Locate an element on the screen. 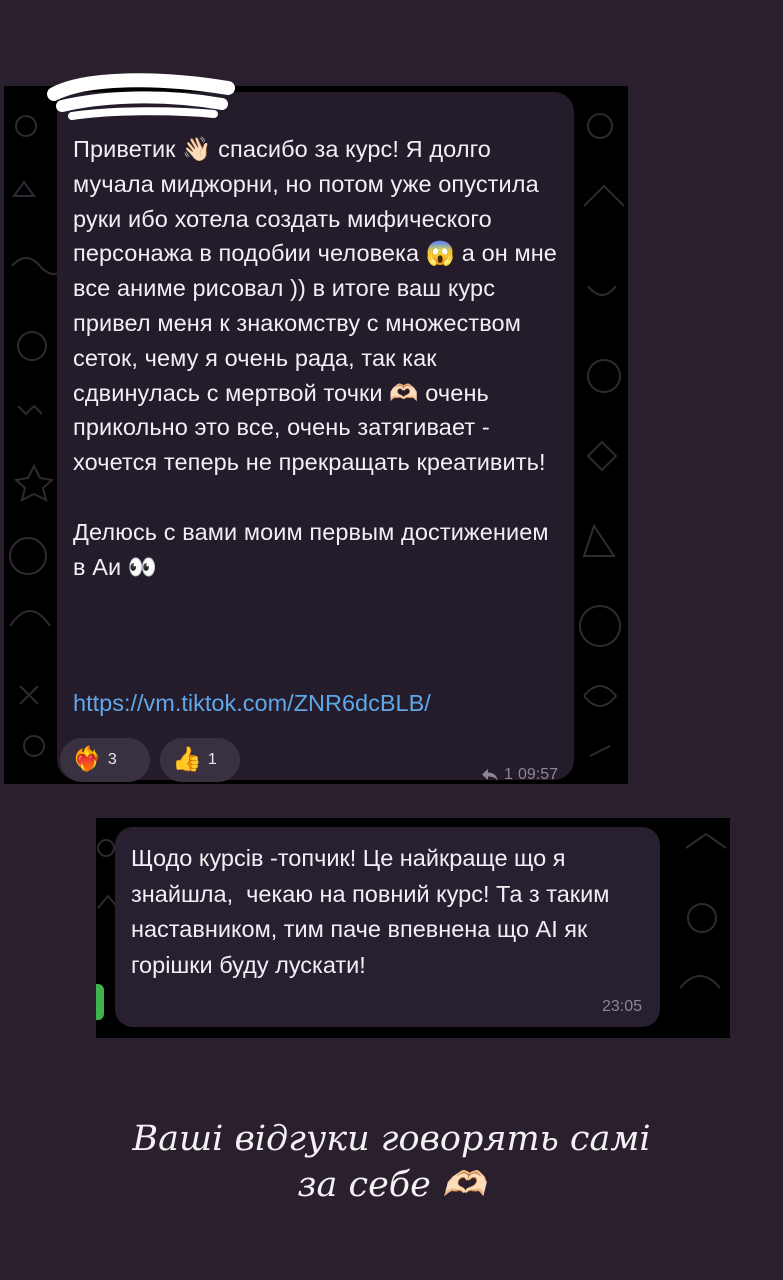  caption-line-1: Ваші відгуки говорять самі is located at coordinates (391, 1139).